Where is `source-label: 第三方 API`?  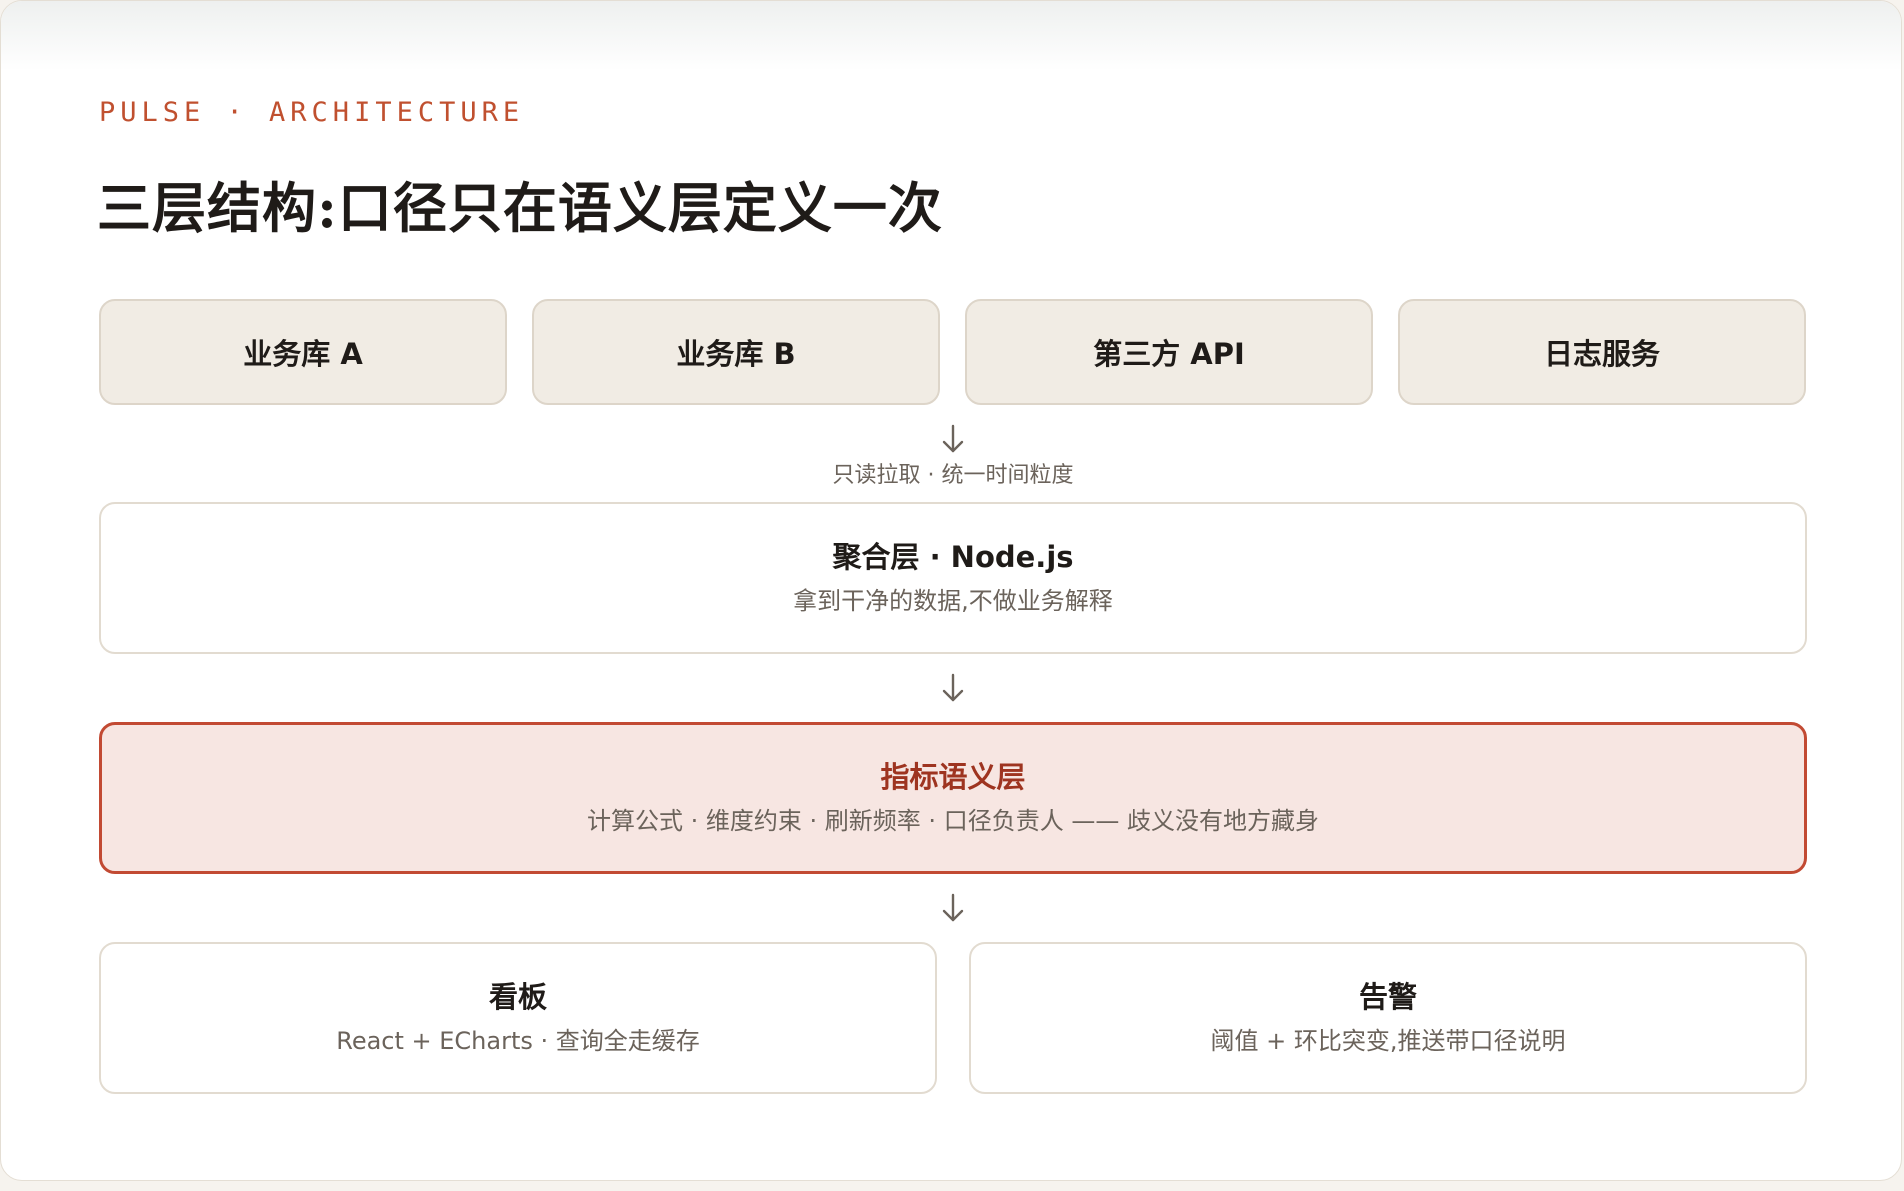
source-label: 第三方 API is located at coordinates (1169, 354).